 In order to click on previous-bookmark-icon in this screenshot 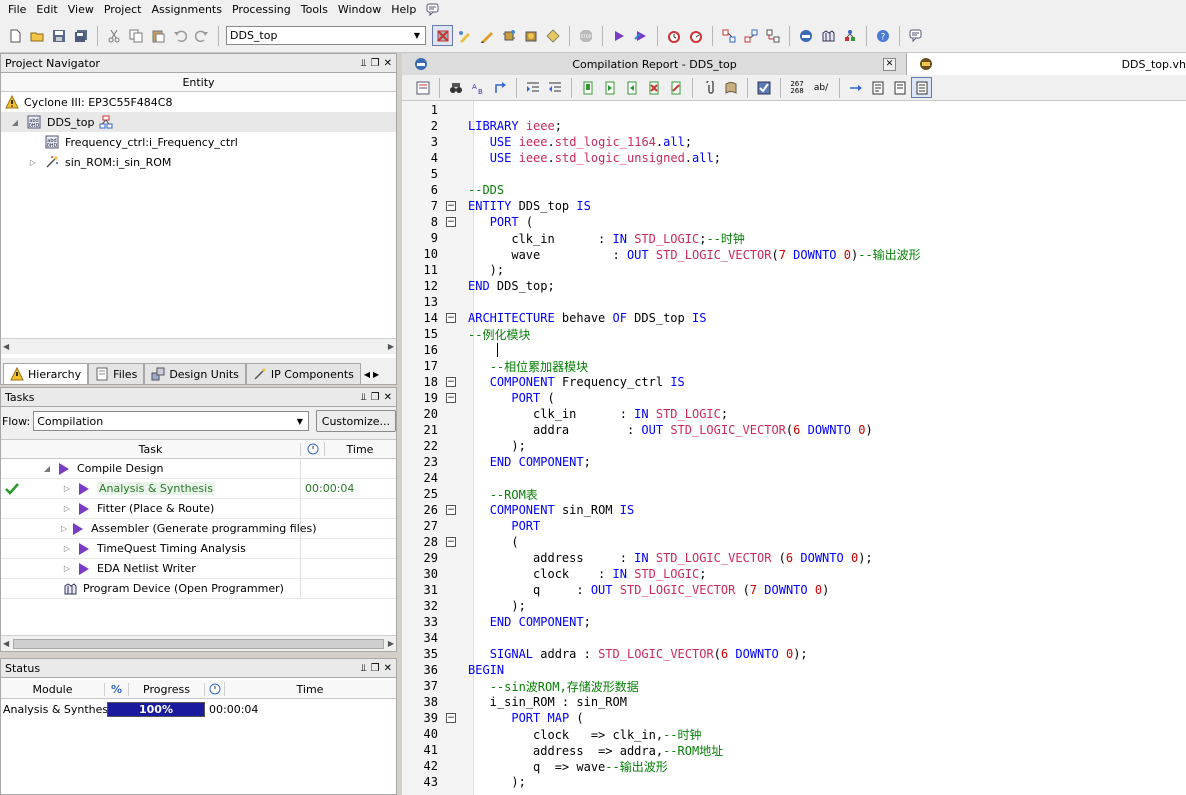, I will do `click(631, 87)`.